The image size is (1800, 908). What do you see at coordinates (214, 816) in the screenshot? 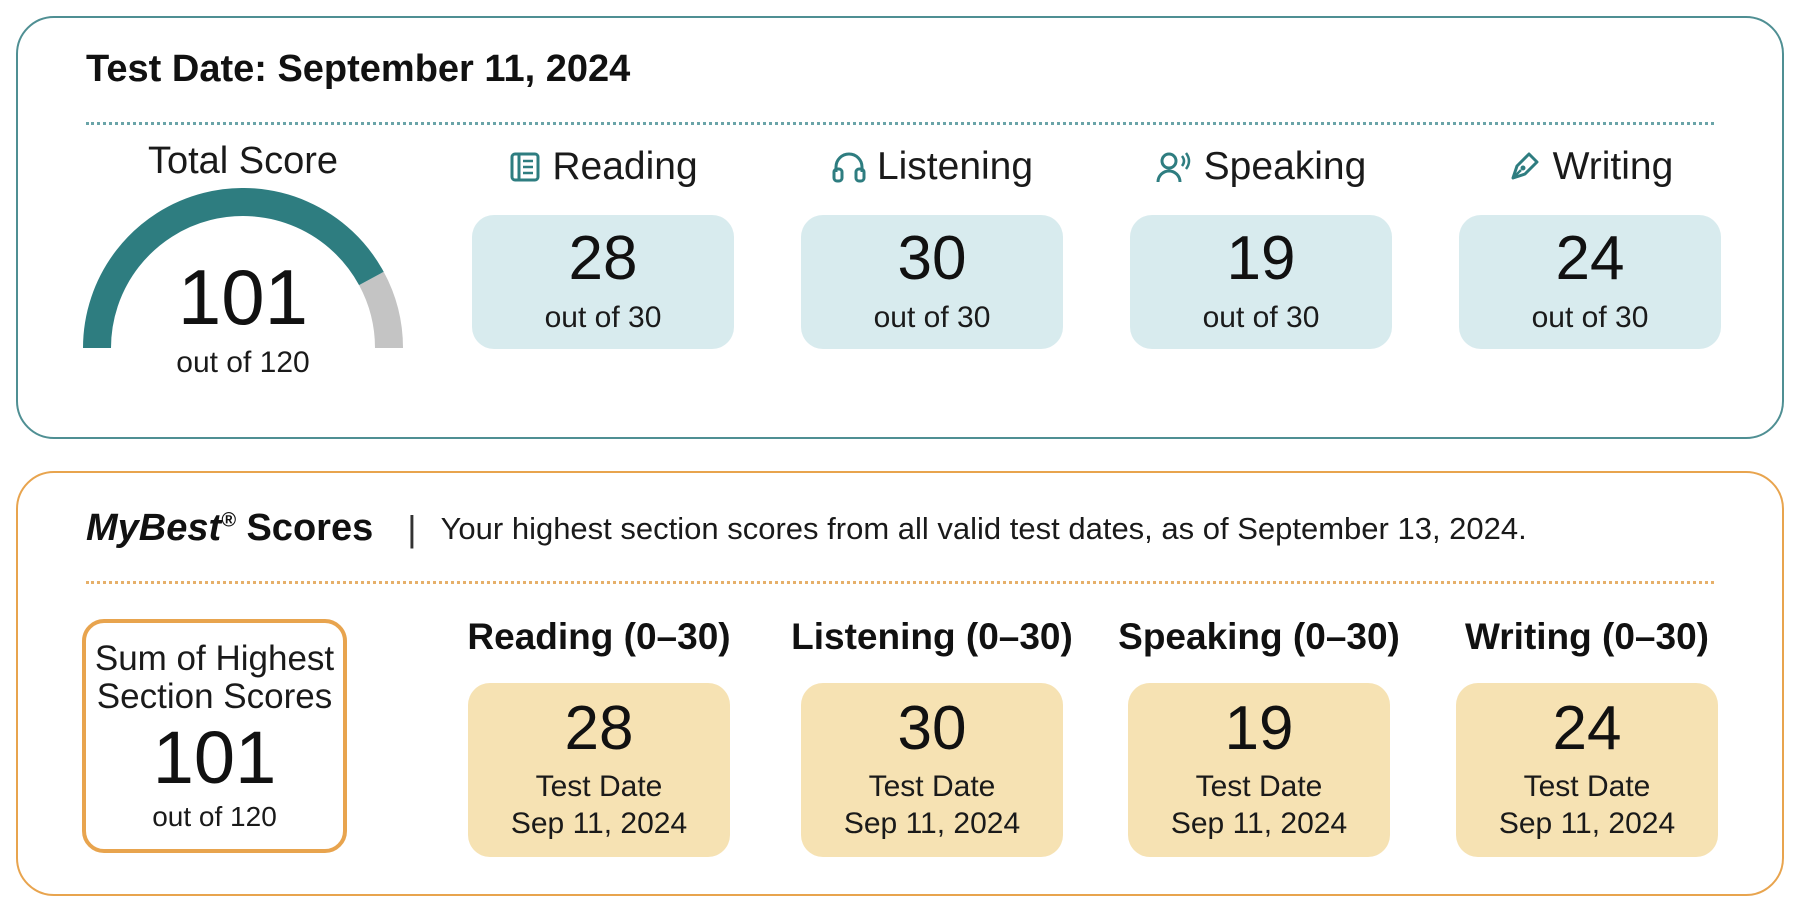
I see `sum-out-of: out of 120` at bounding box center [214, 816].